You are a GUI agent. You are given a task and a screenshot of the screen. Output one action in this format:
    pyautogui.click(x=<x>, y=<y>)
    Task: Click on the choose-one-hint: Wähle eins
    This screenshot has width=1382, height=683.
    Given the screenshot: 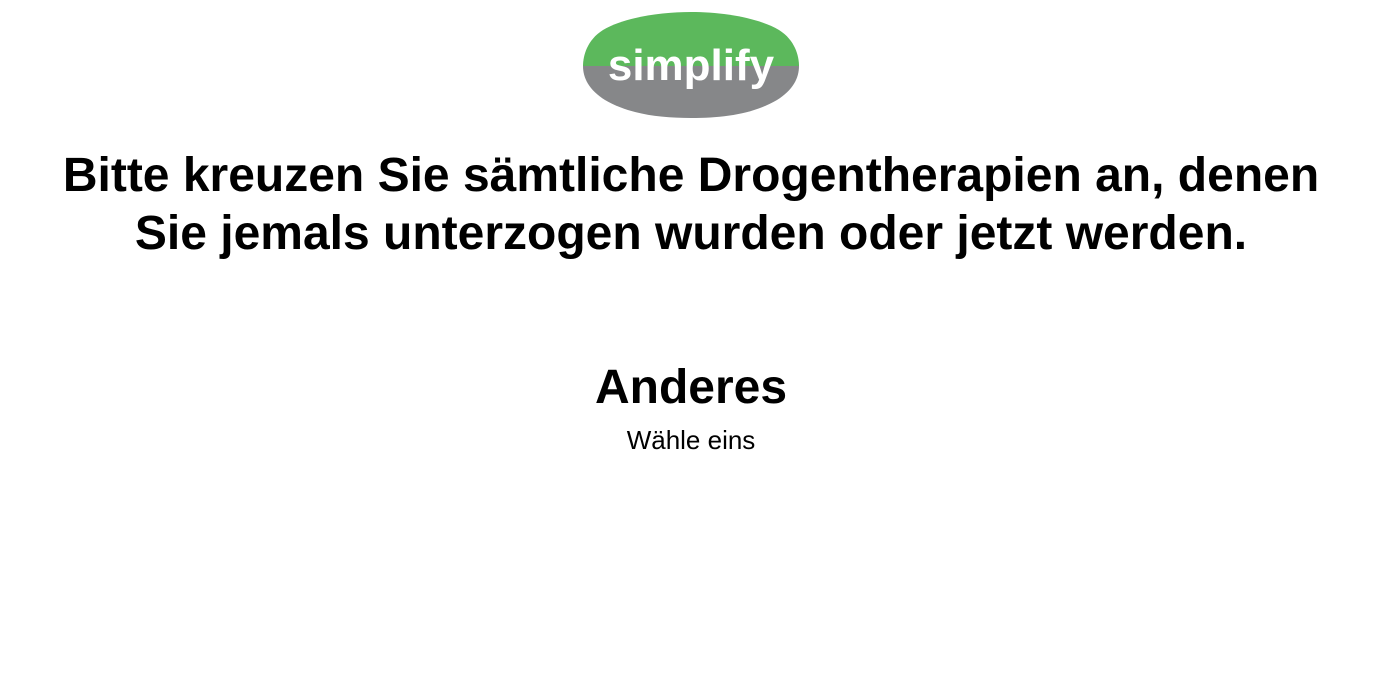 What is the action you would take?
    pyautogui.click(x=691, y=440)
    